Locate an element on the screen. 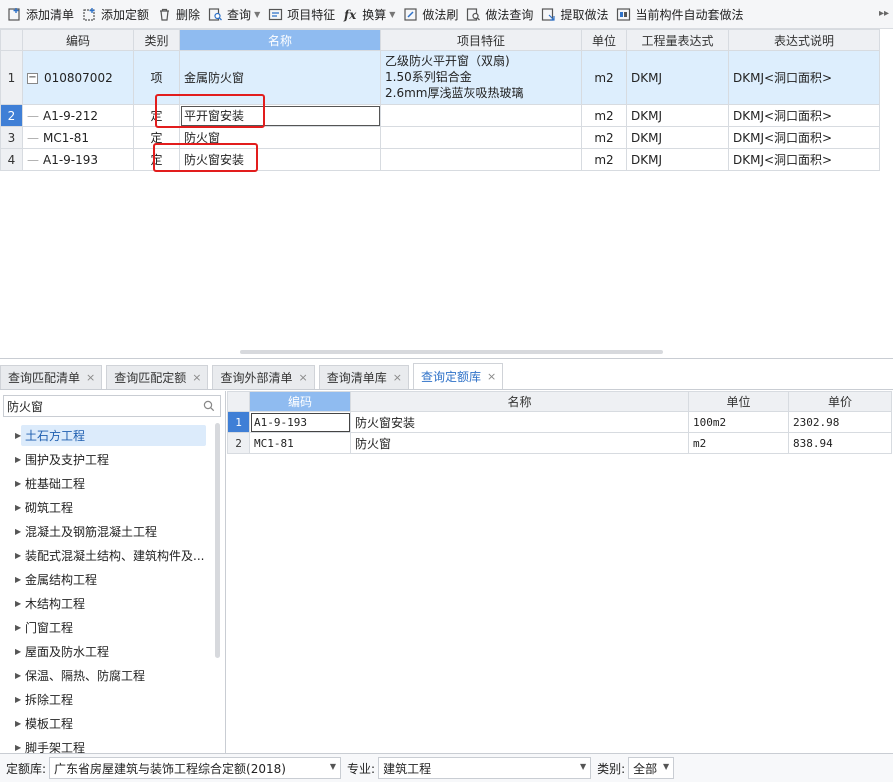  name-cell: 平开窗安装 is located at coordinates (280, 115).